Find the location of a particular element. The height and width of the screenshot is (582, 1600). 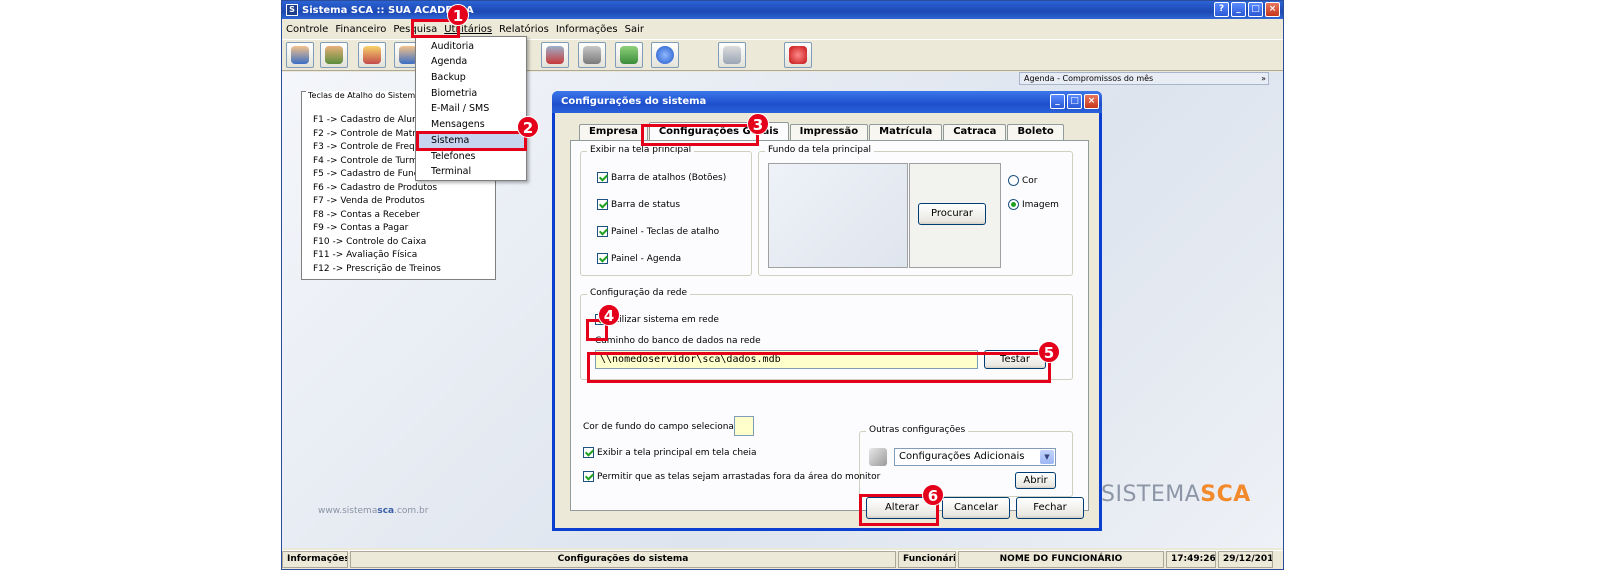

db-path-label: Caminho do banco de dados na rede is located at coordinates (678, 341).